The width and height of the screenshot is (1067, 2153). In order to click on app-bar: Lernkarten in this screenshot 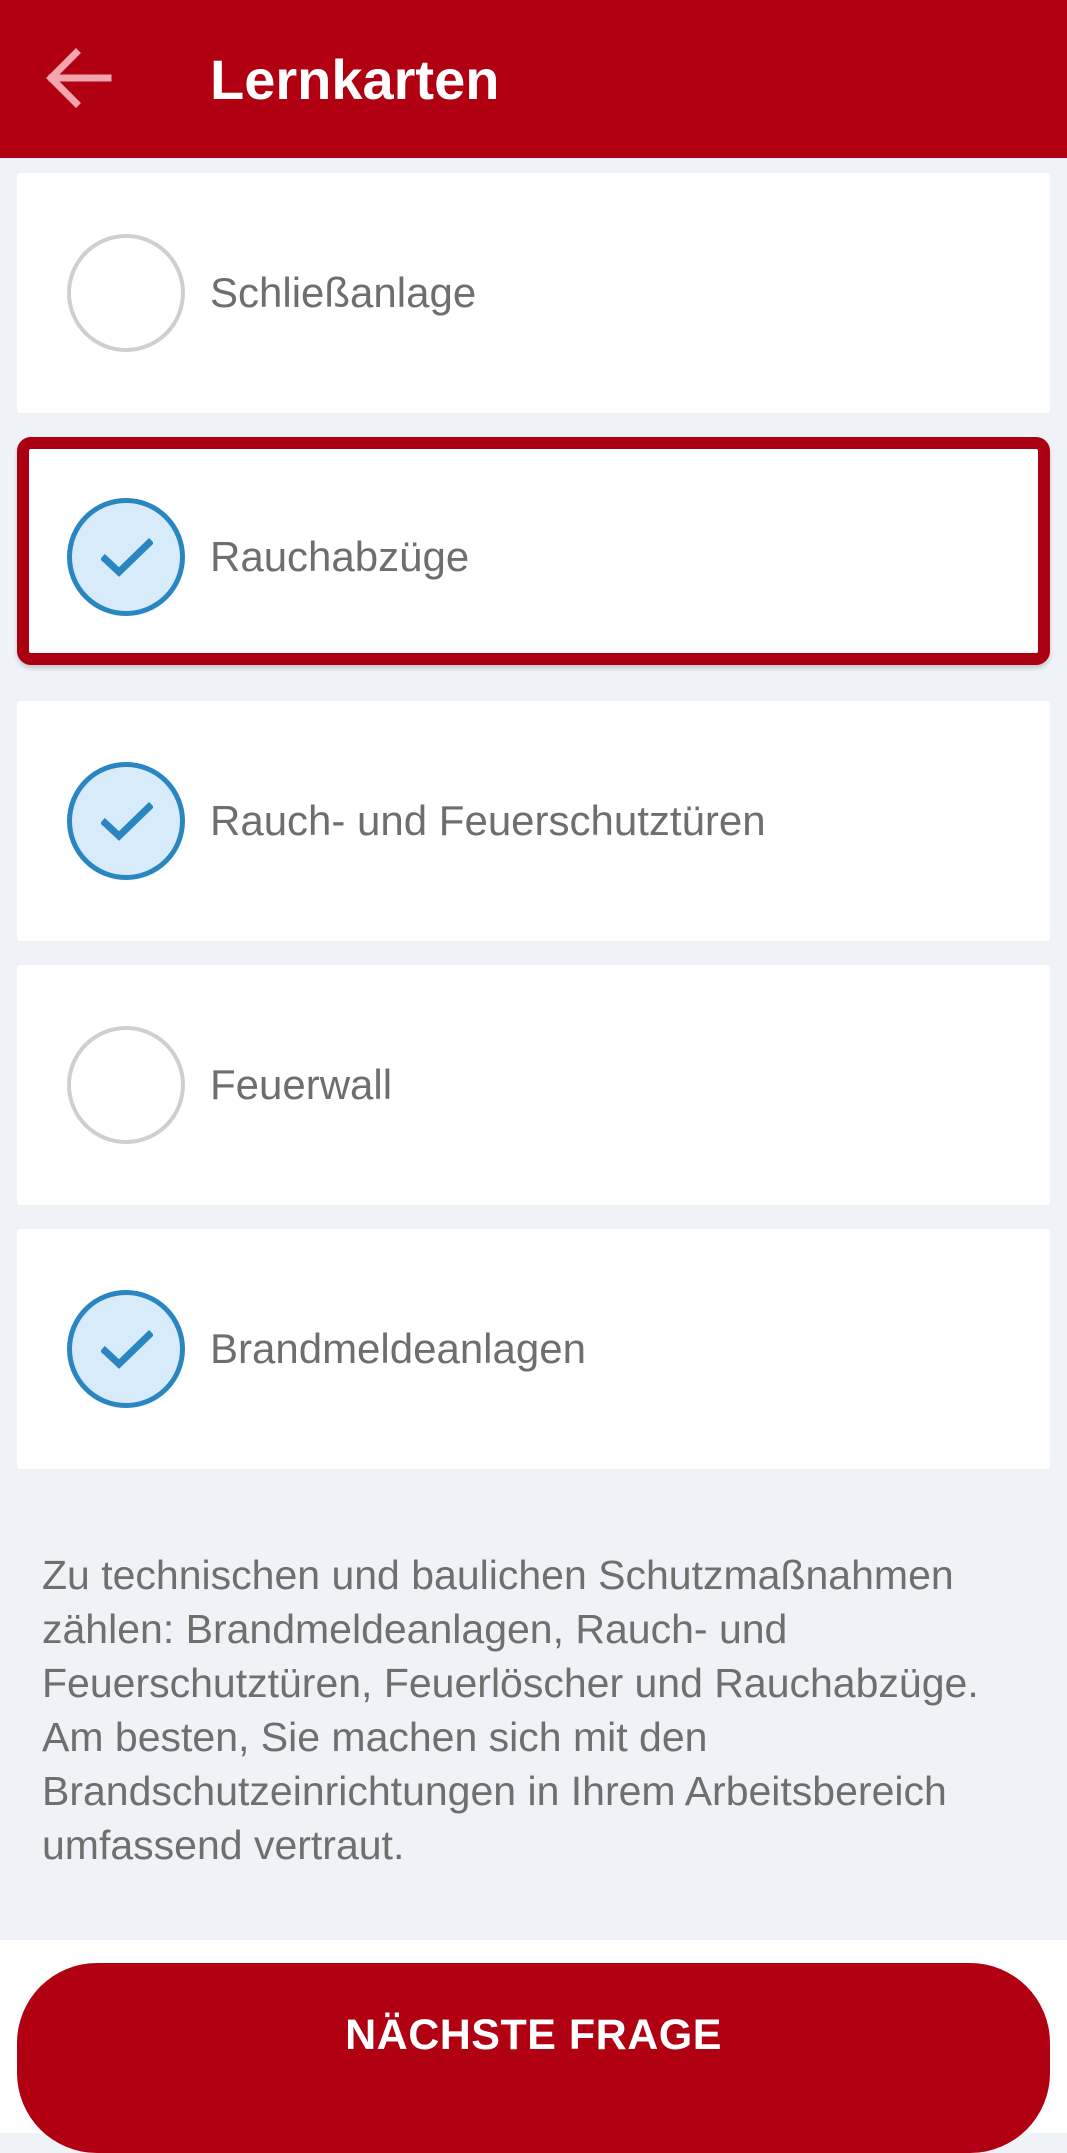, I will do `click(533, 79)`.